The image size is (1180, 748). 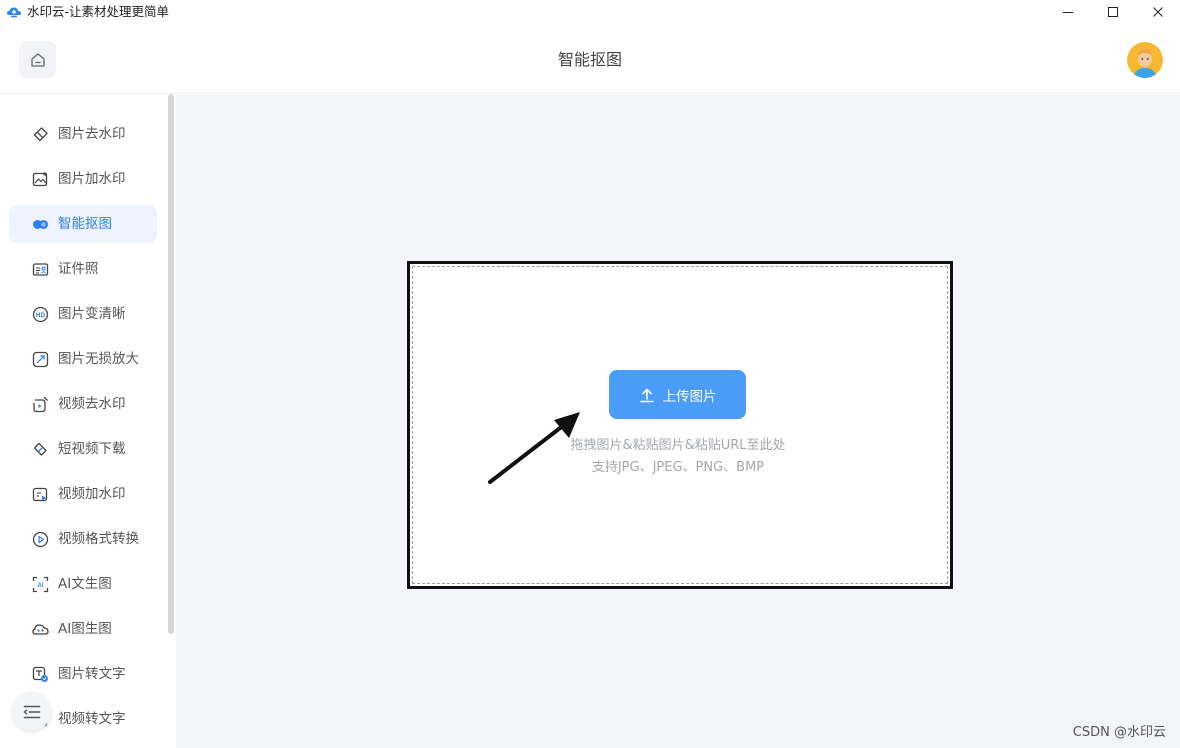 I want to click on sidebar-scrollbar, so click(x=171, y=364).